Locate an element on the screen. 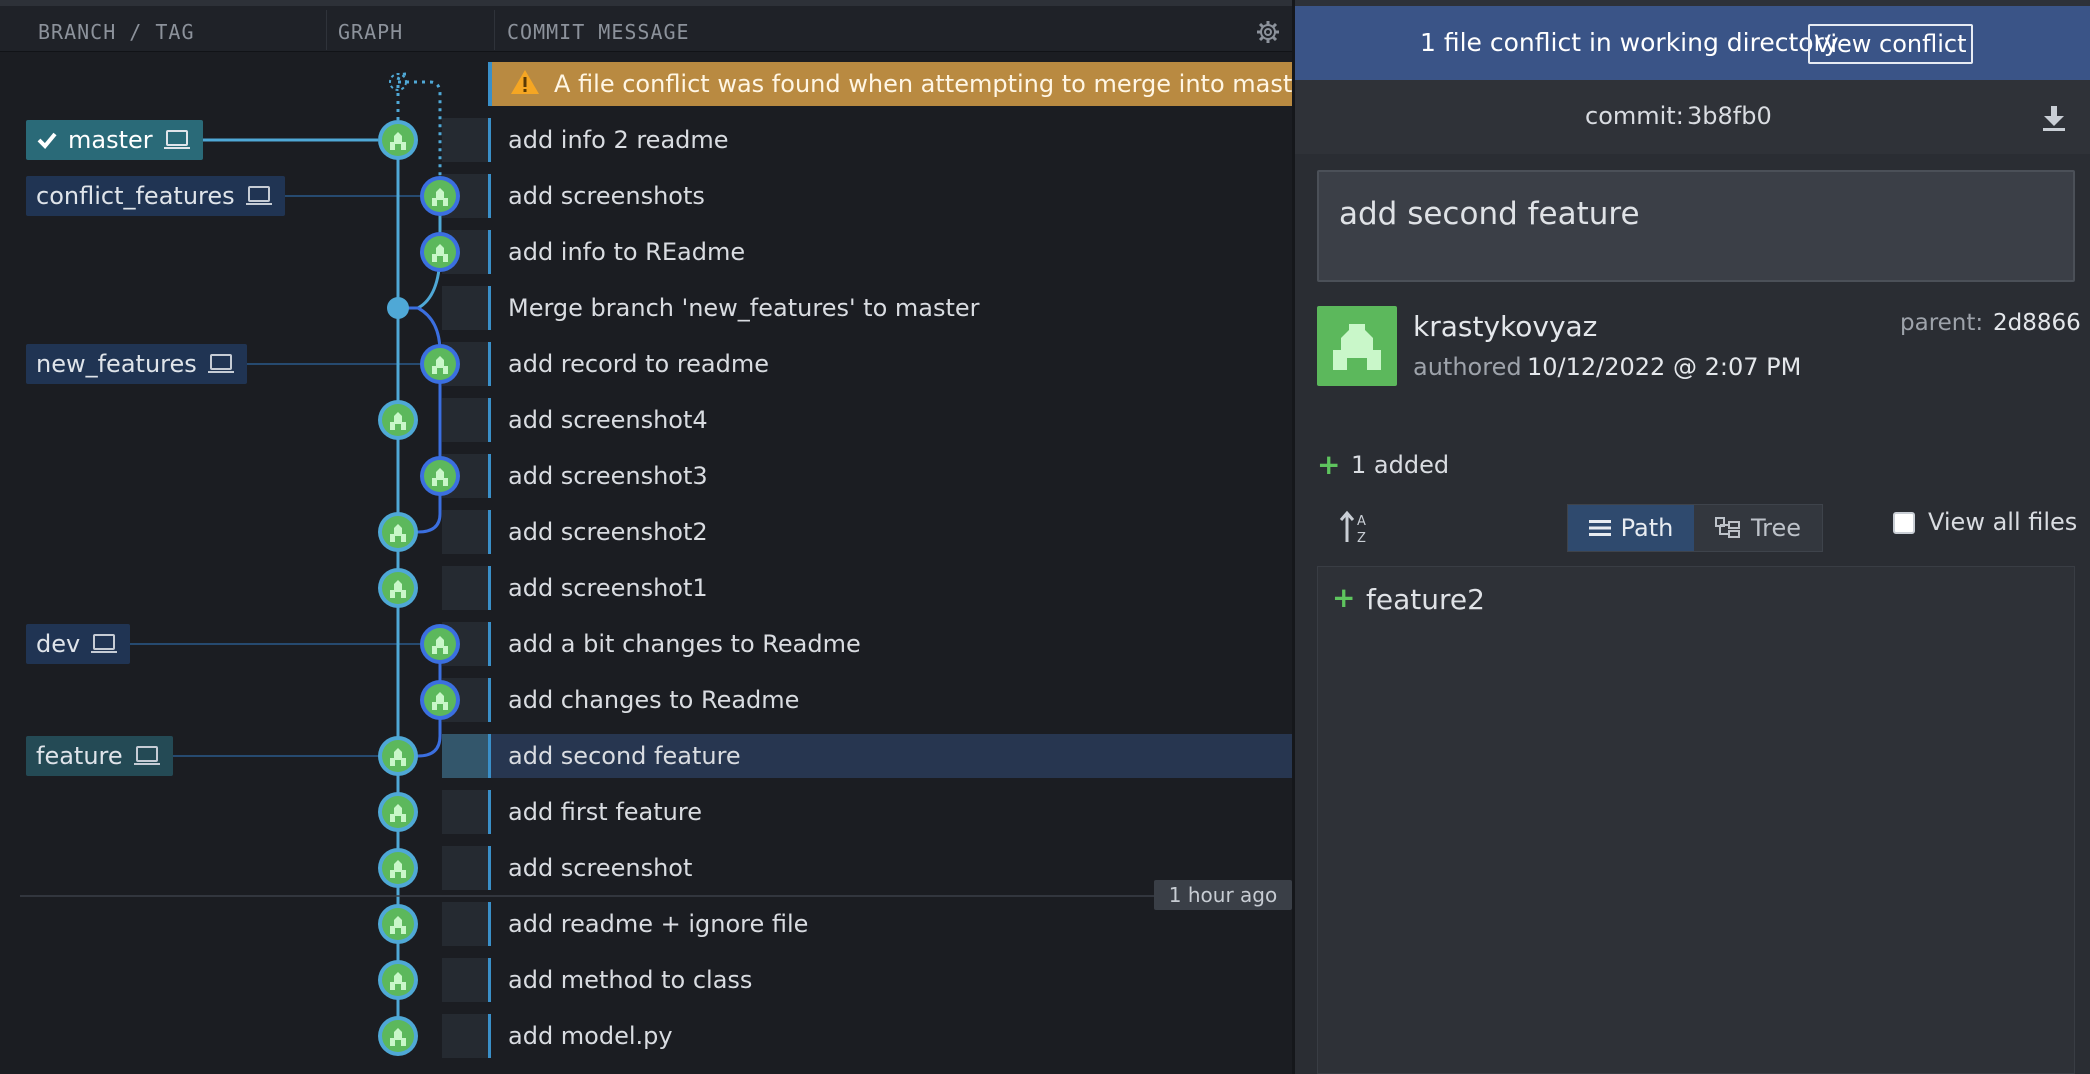 The height and width of the screenshot is (1074, 2090). commit-row: add method to class is located at coordinates (646, 980).